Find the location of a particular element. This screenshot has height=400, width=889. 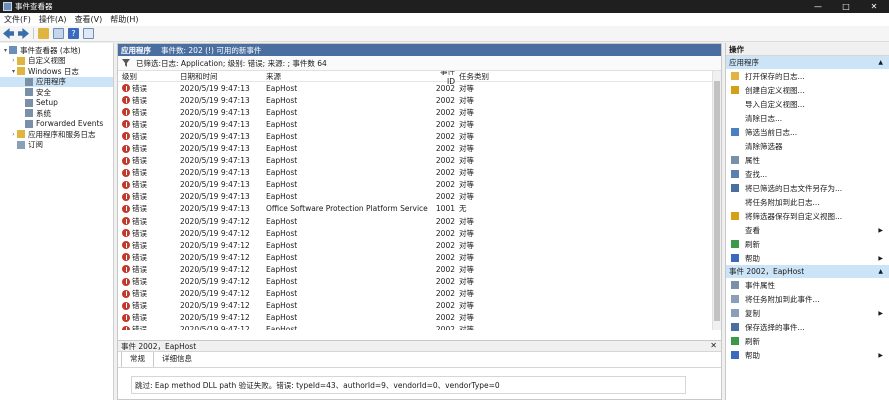

actions-section-event: 事件 2002，EapHost ▲ is located at coordinates (807, 271).